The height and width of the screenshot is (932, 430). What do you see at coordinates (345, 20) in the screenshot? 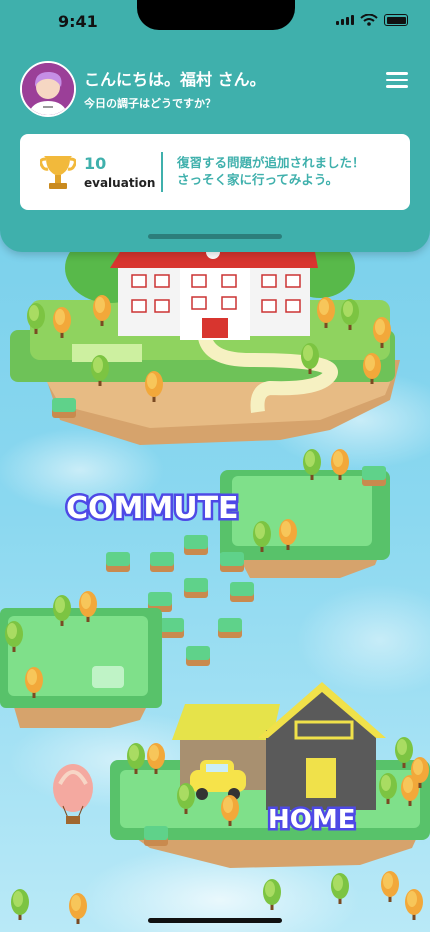
I see `signal-icon` at bounding box center [345, 20].